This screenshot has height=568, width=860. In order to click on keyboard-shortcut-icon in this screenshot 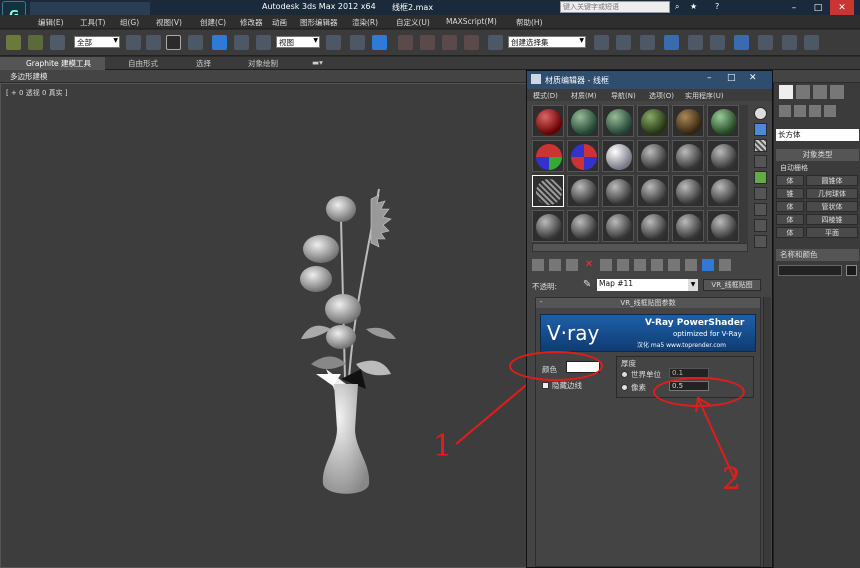, I will do `click(379, 42)`.